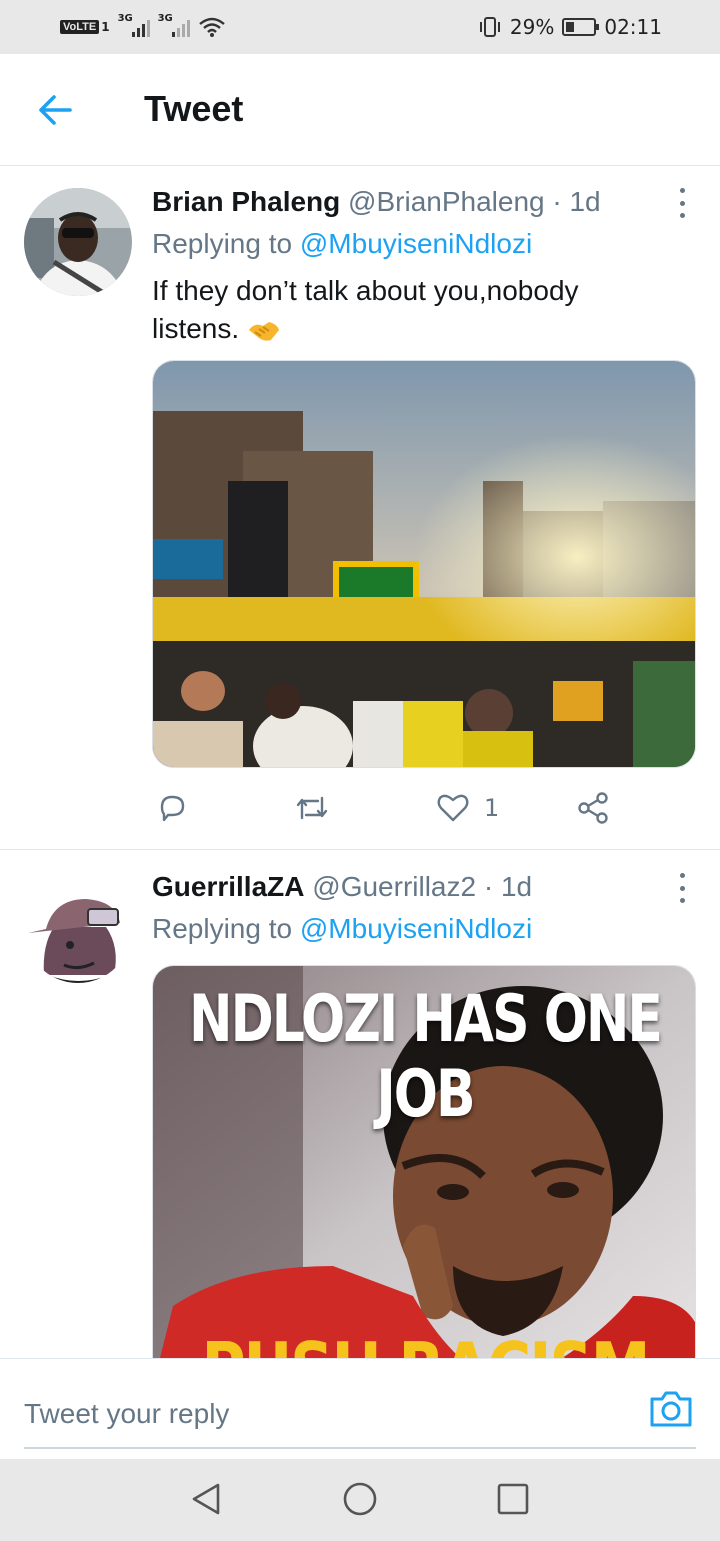 The image size is (720, 1541). Describe the element at coordinates (446, 201) in the screenshot. I see `author-handle: @BrianPhaleng` at that location.